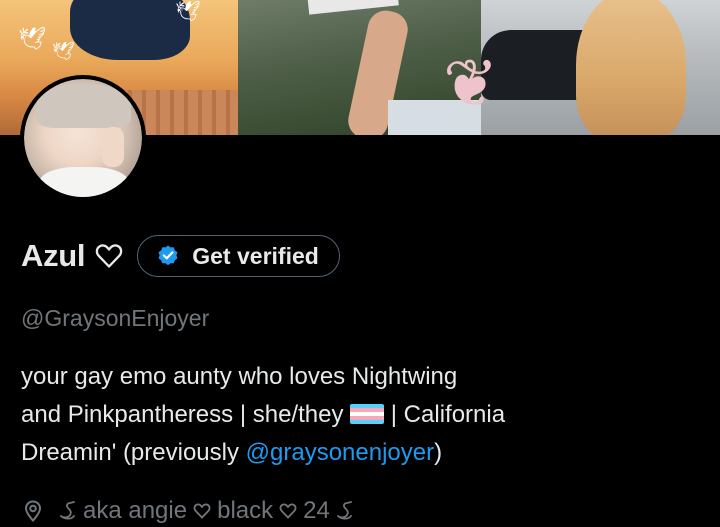 This screenshot has width=720, height=527. I want to click on location-text: aka angie, so click(135, 510).